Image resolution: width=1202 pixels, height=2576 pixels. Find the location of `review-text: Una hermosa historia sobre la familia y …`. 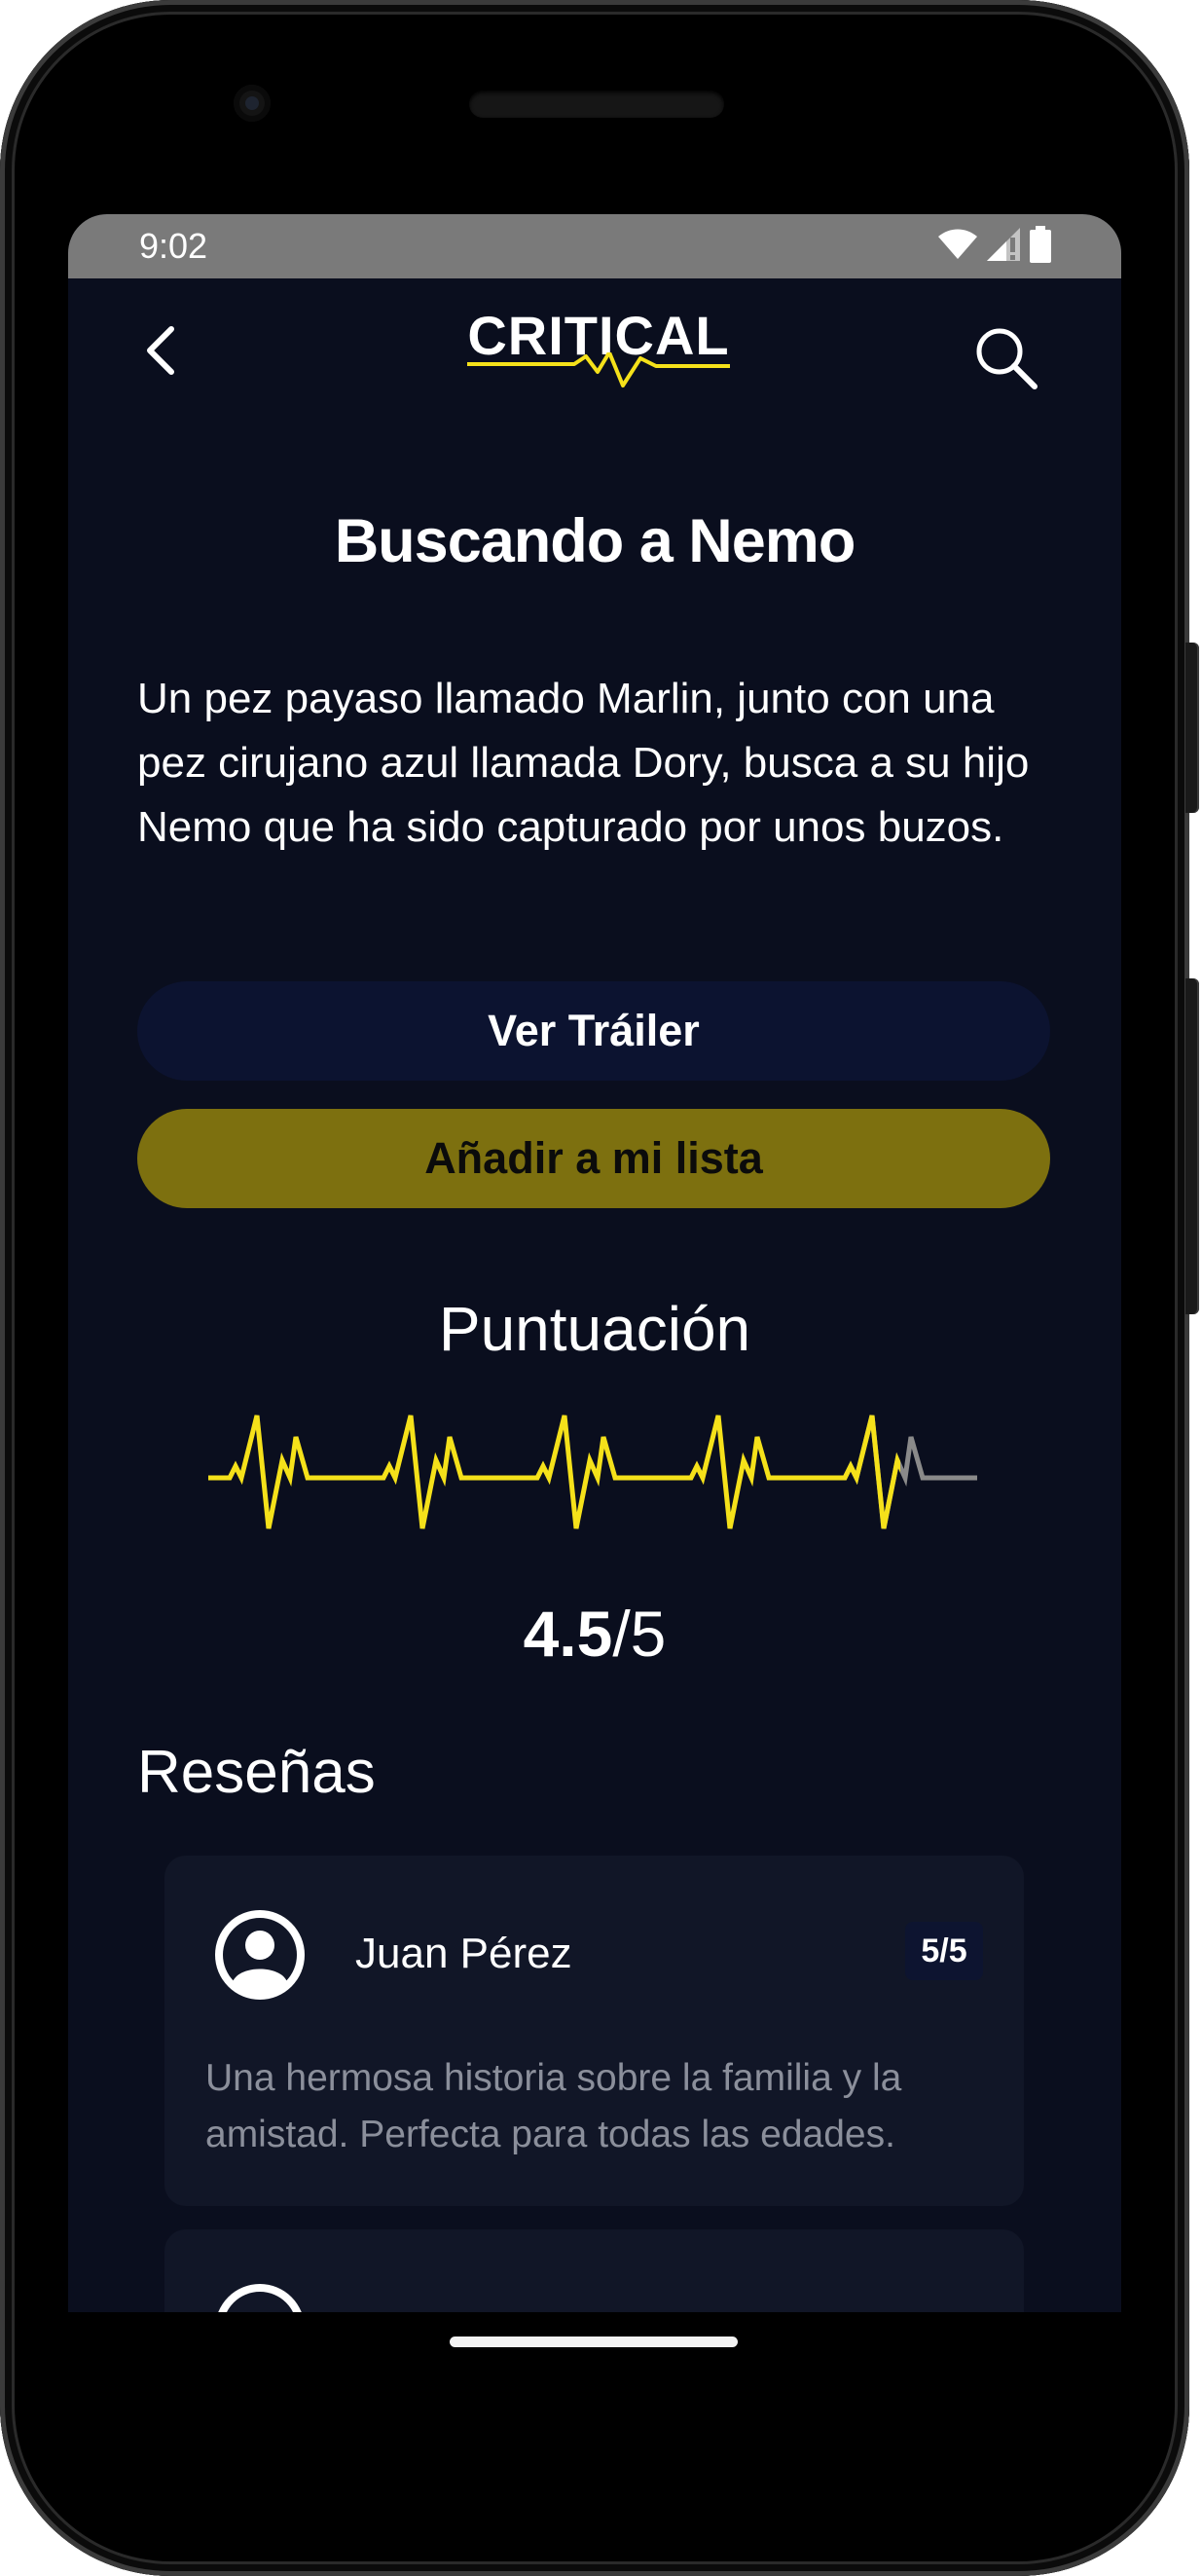

review-text: Una hermosa historia sobre la familia y … is located at coordinates (553, 2106).